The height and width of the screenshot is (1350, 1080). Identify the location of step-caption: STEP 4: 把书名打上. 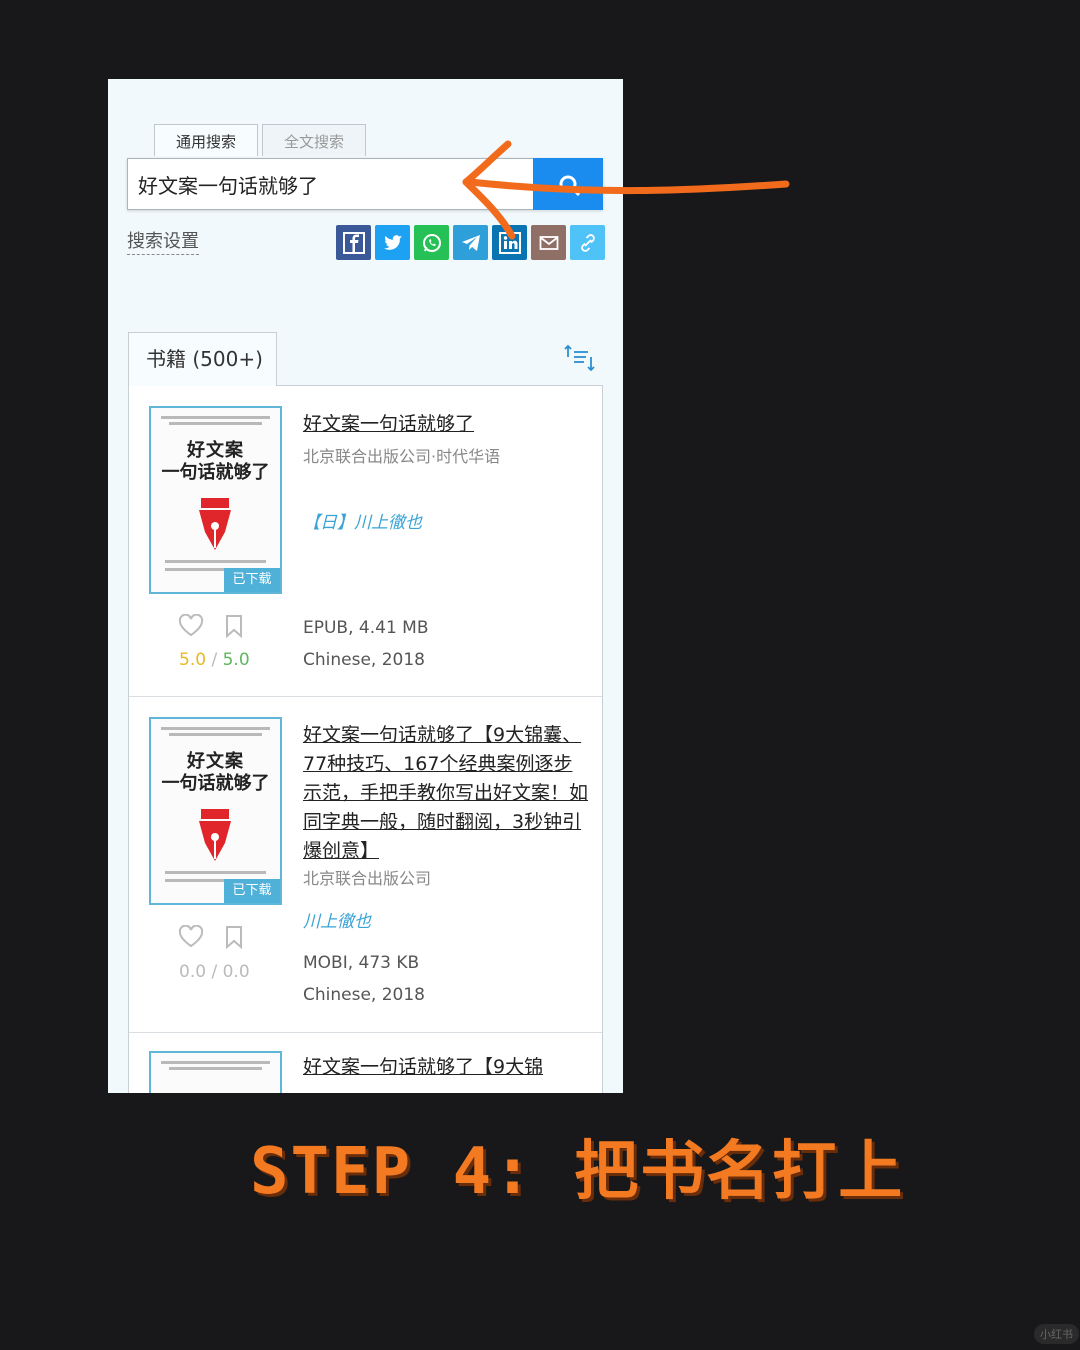
(577, 1172).